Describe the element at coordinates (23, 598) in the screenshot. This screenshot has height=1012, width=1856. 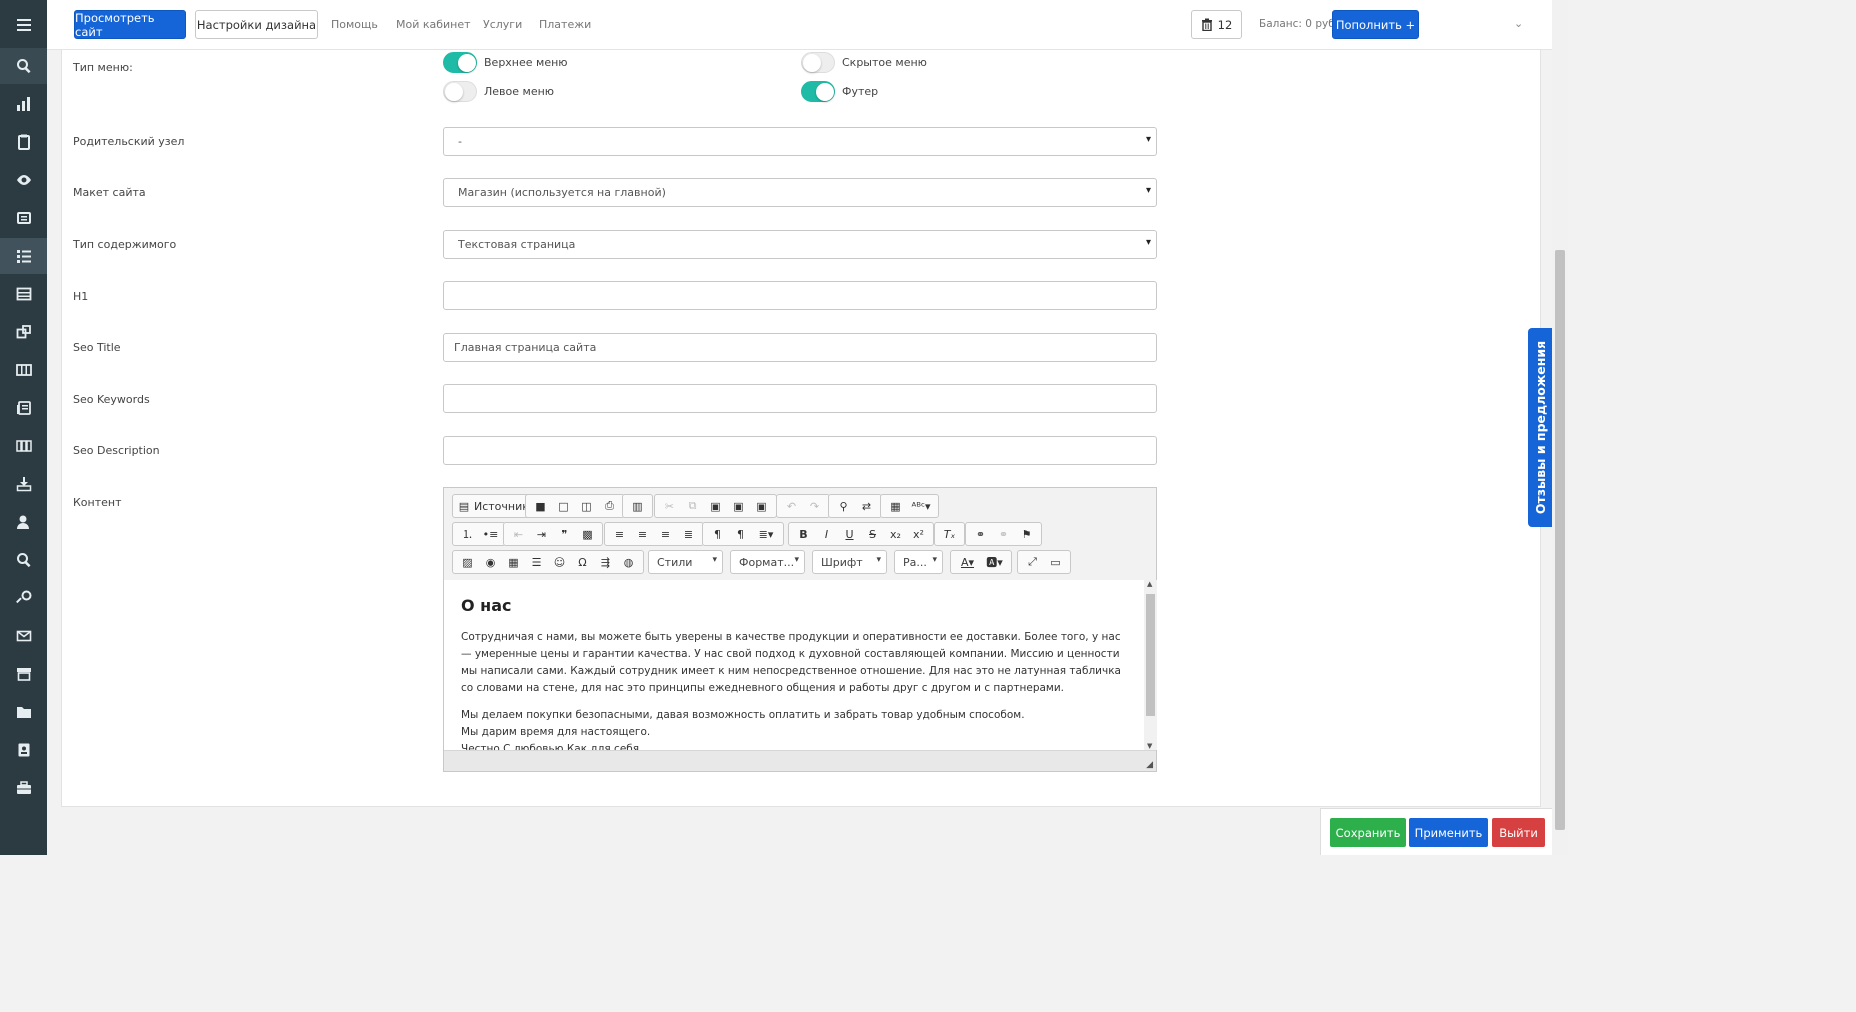
I see `sidebar-item-access` at that location.